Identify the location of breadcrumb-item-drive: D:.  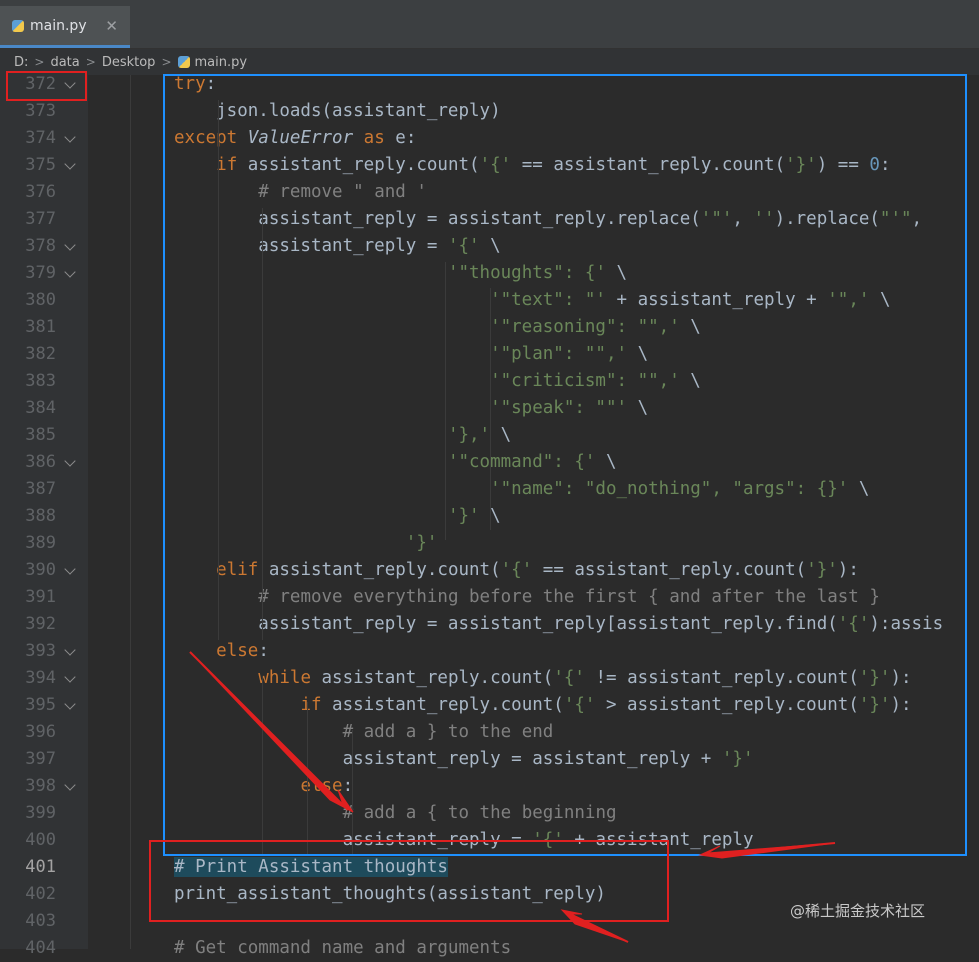
(21, 62).